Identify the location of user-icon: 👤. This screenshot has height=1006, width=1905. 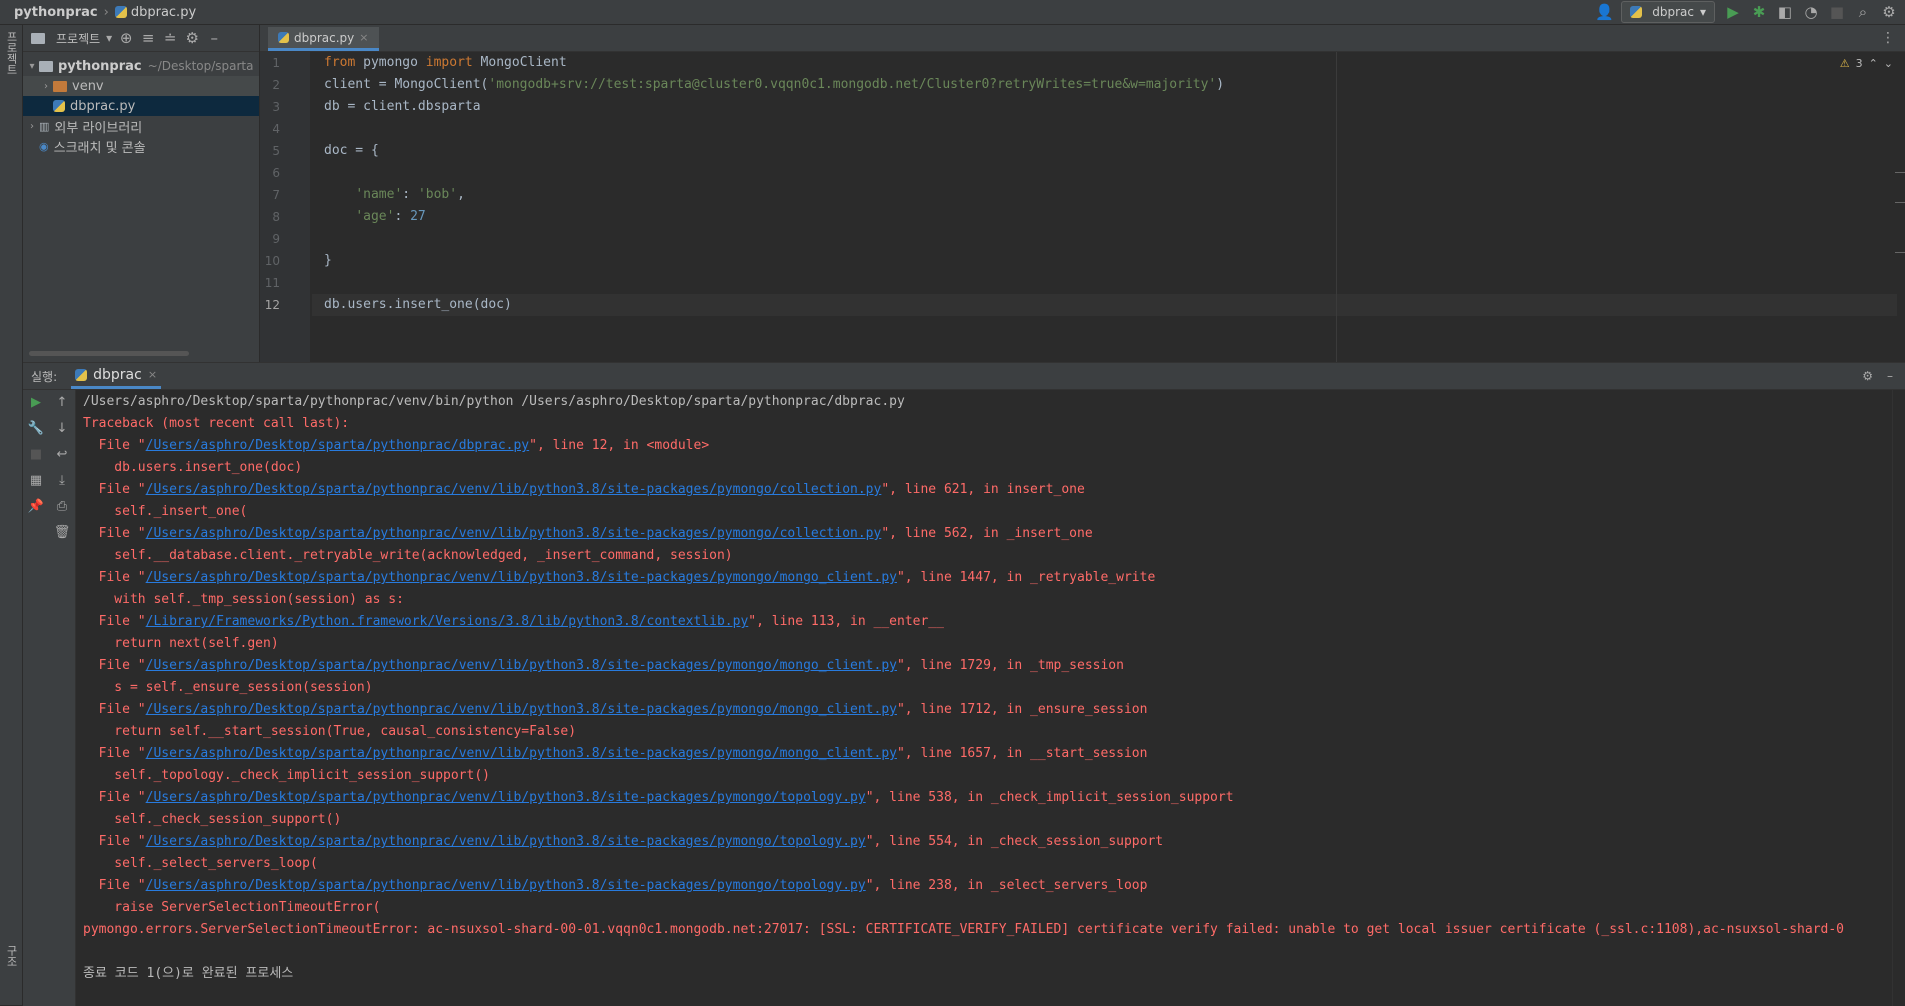
(1604, 12).